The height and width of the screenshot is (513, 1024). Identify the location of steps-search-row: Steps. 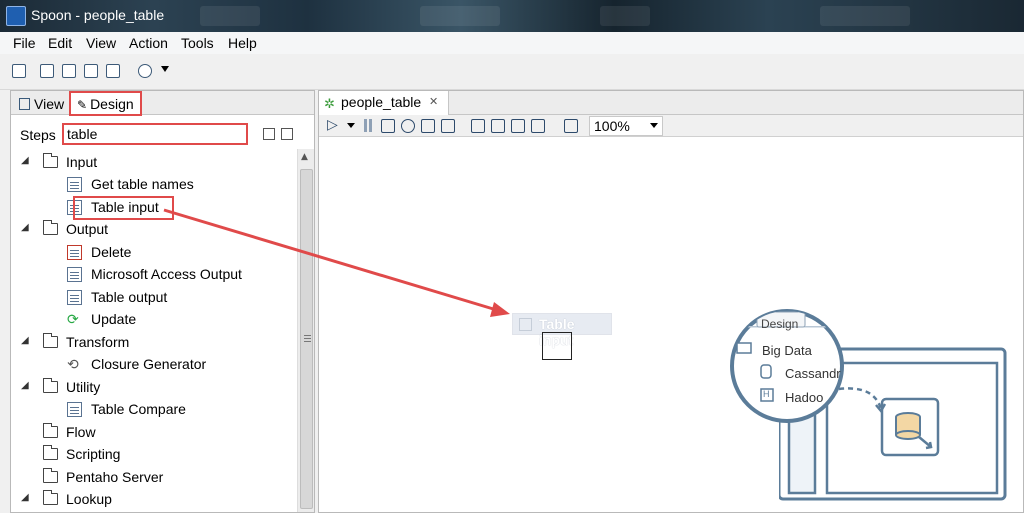
(162, 134).